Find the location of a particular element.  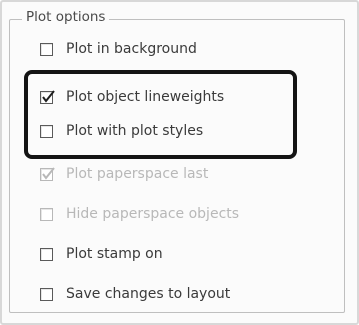

option-plot-in-background: Plot in background is located at coordinates (118, 49).